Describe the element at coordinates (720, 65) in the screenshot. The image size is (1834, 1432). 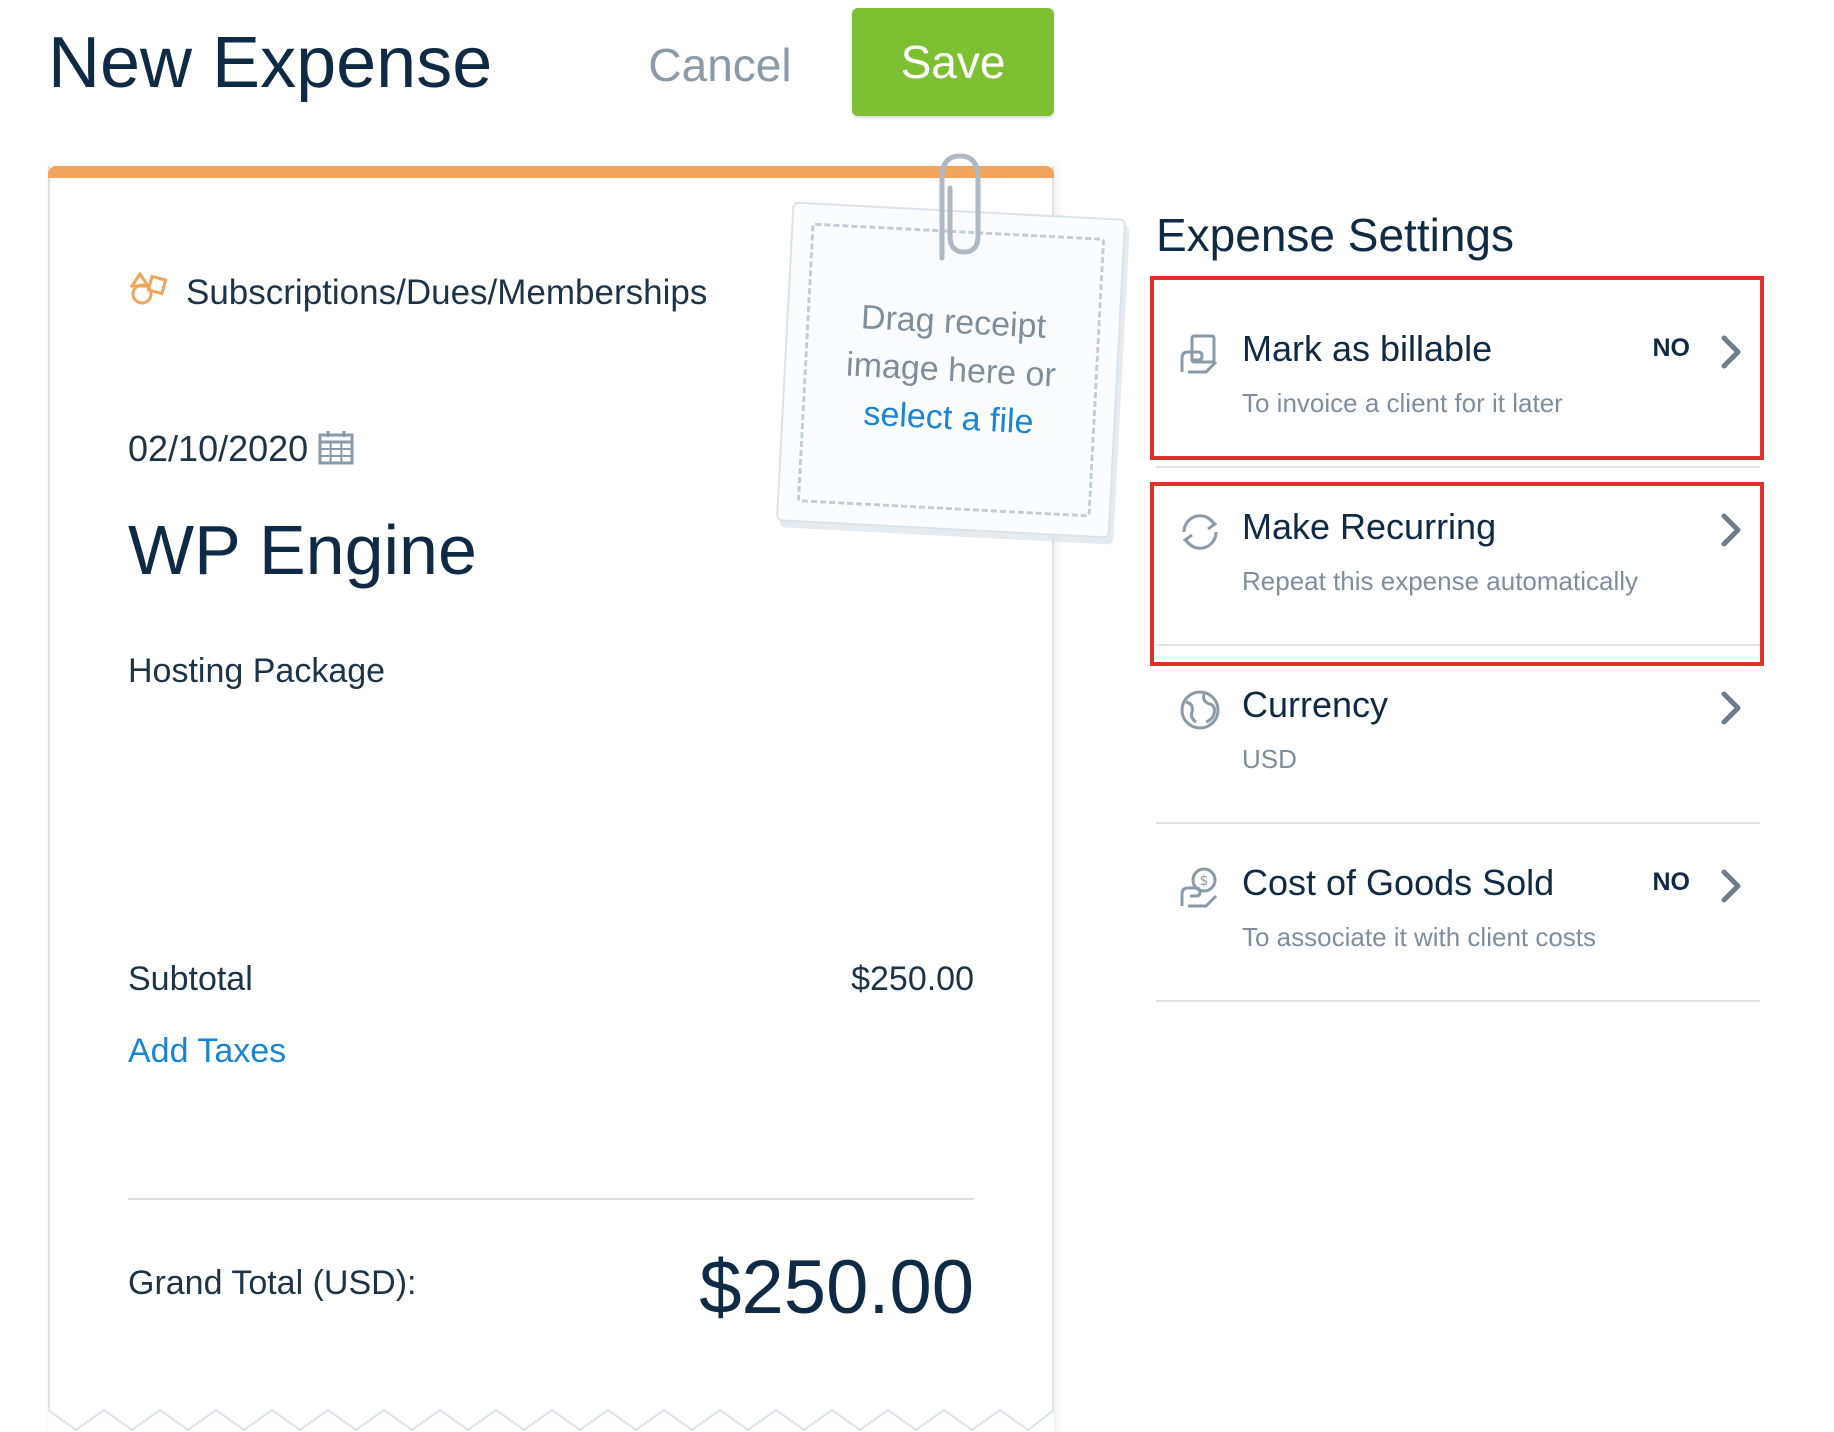
I see `cancel-button: Cancel` at that location.